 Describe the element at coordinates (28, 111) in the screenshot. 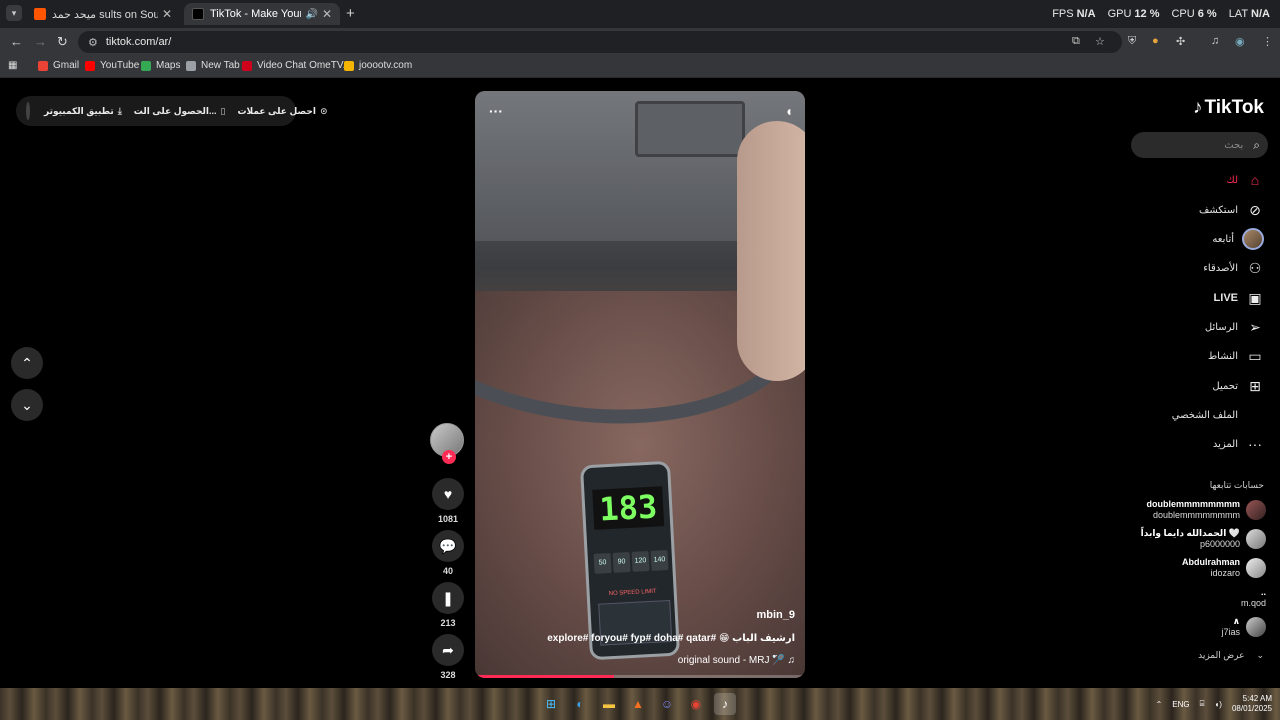

I see `loading-circle-icon` at that location.